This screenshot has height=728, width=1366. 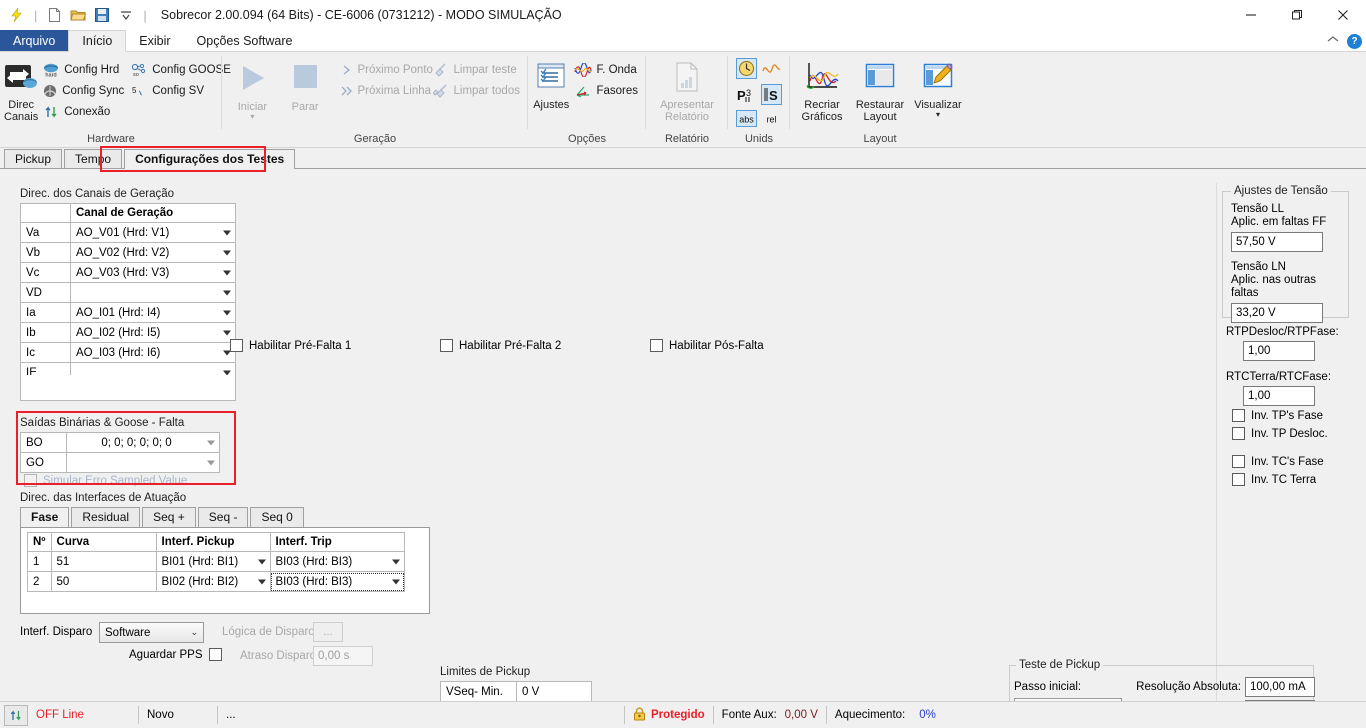 I want to click on row-1-curva: 51, so click(x=103, y=561).